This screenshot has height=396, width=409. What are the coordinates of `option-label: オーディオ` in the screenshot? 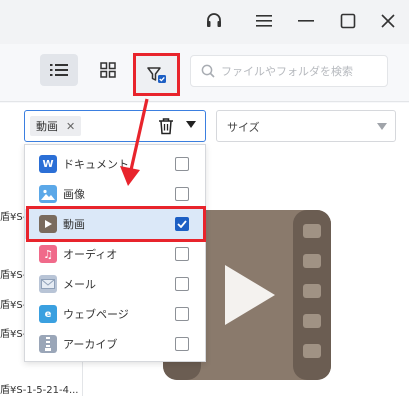 It's located at (90, 254).